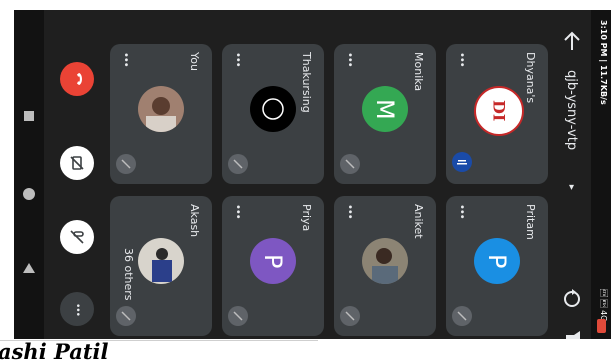 The width and height of the screenshot is (611, 362). Describe the element at coordinates (29, 116) in the screenshot. I see `recents-icon` at that location.